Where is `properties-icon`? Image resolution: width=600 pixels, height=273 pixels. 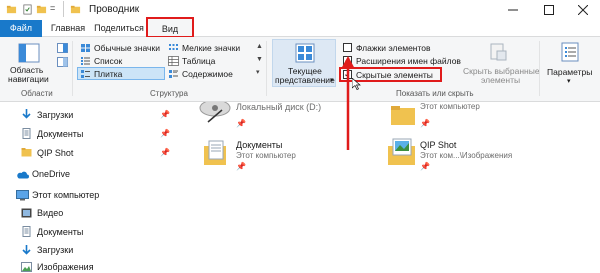 properties-icon is located at coordinates (27, 9).